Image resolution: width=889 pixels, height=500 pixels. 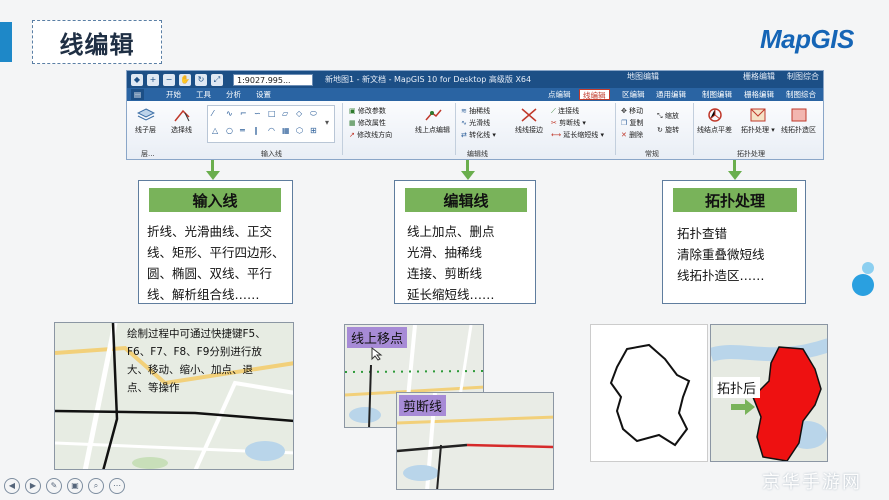 I want to click on fullscreen-icon: ⤢, so click(x=217, y=79).